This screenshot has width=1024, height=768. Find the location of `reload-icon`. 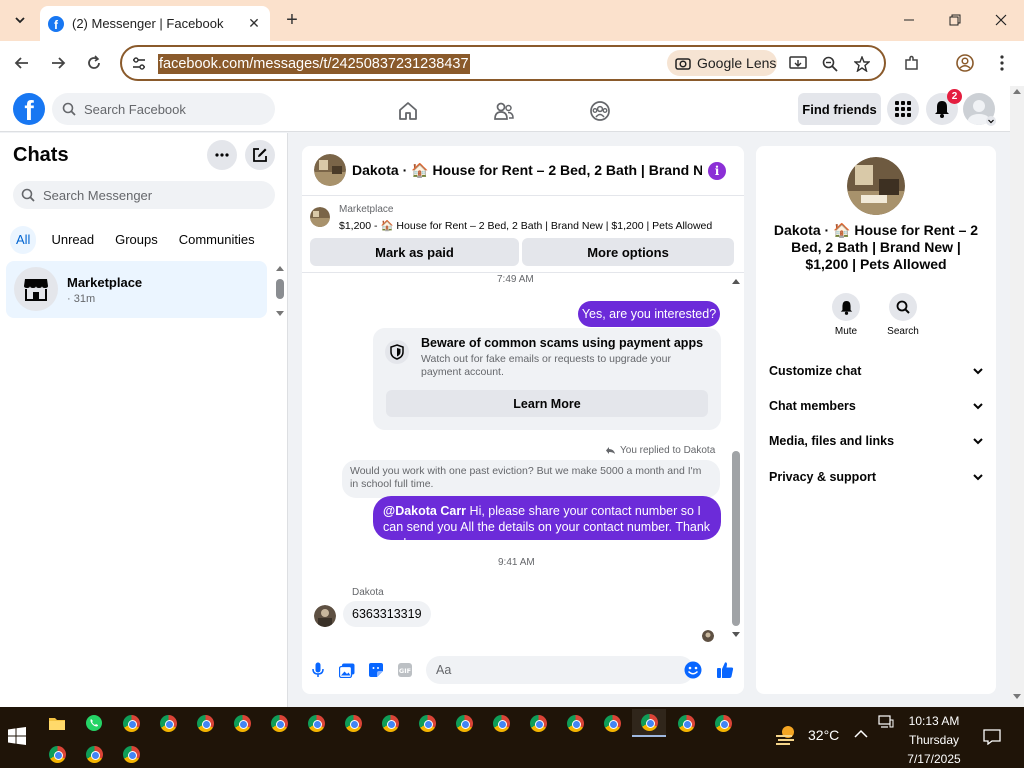

reload-icon is located at coordinates (94, 62).